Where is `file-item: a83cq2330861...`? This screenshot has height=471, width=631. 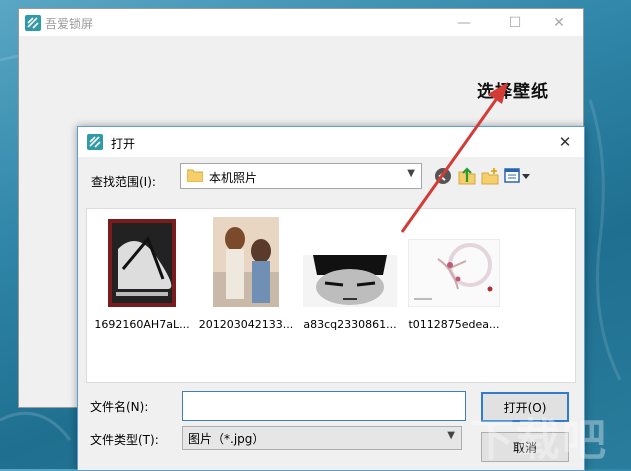
file-item: a83cq2330861... is located at coordinates (350, 275).